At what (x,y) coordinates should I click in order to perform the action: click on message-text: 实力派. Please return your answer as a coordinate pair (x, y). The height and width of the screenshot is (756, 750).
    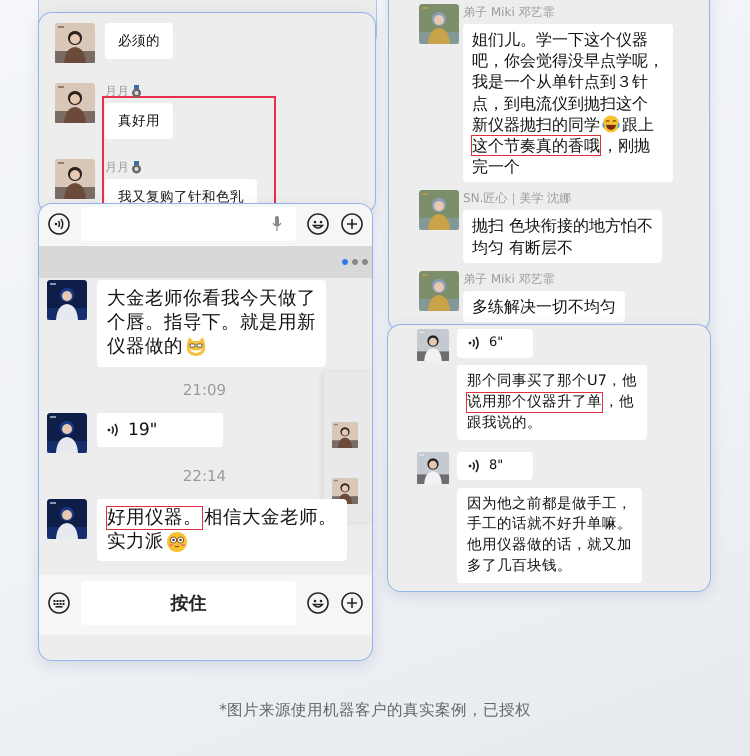
    Looking at the image, I should click on (135, 542).